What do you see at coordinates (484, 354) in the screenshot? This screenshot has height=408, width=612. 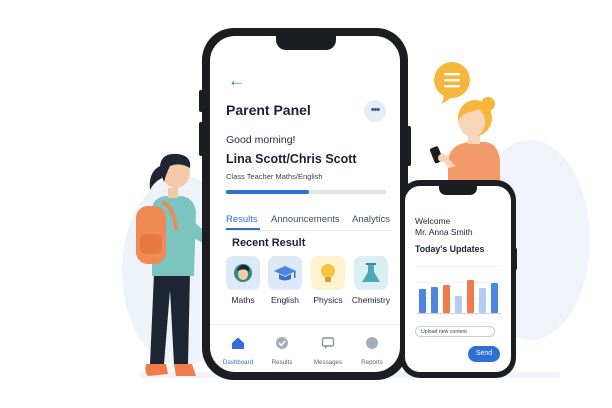 I see `send-button: Send` at bounding box center [484, 354].